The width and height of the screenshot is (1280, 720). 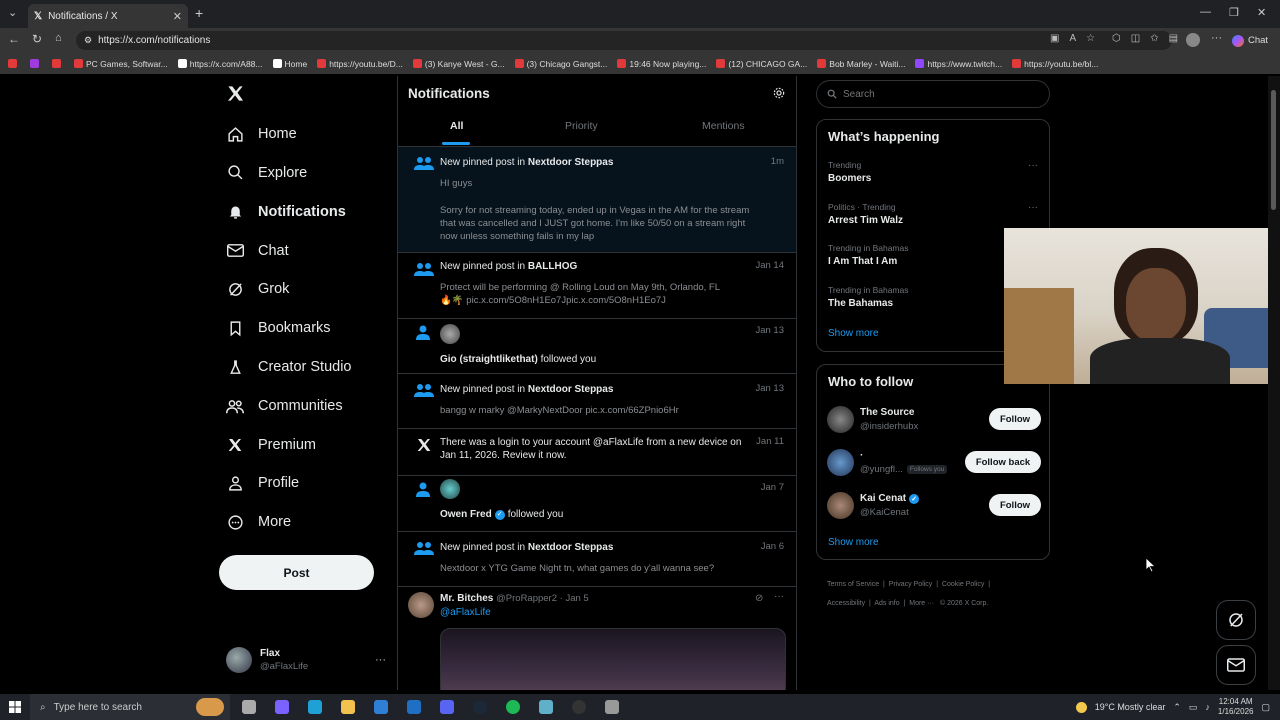 What do you see at coordinates (759, 598) in the screenshot?
I see `grok-icon: ⊘` at bounding box center [759, 598].